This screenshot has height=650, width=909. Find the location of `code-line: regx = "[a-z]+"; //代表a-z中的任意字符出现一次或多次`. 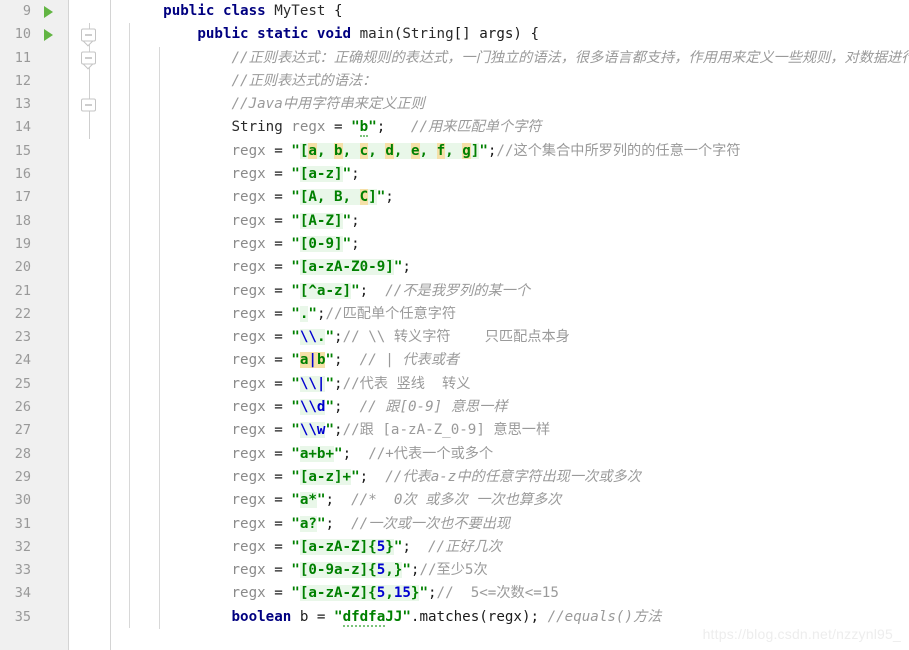

code-line: regx = "[a-z]+"; //代表a-z中的任意字符出现一次或多次 is located at coordinates (510, 477).